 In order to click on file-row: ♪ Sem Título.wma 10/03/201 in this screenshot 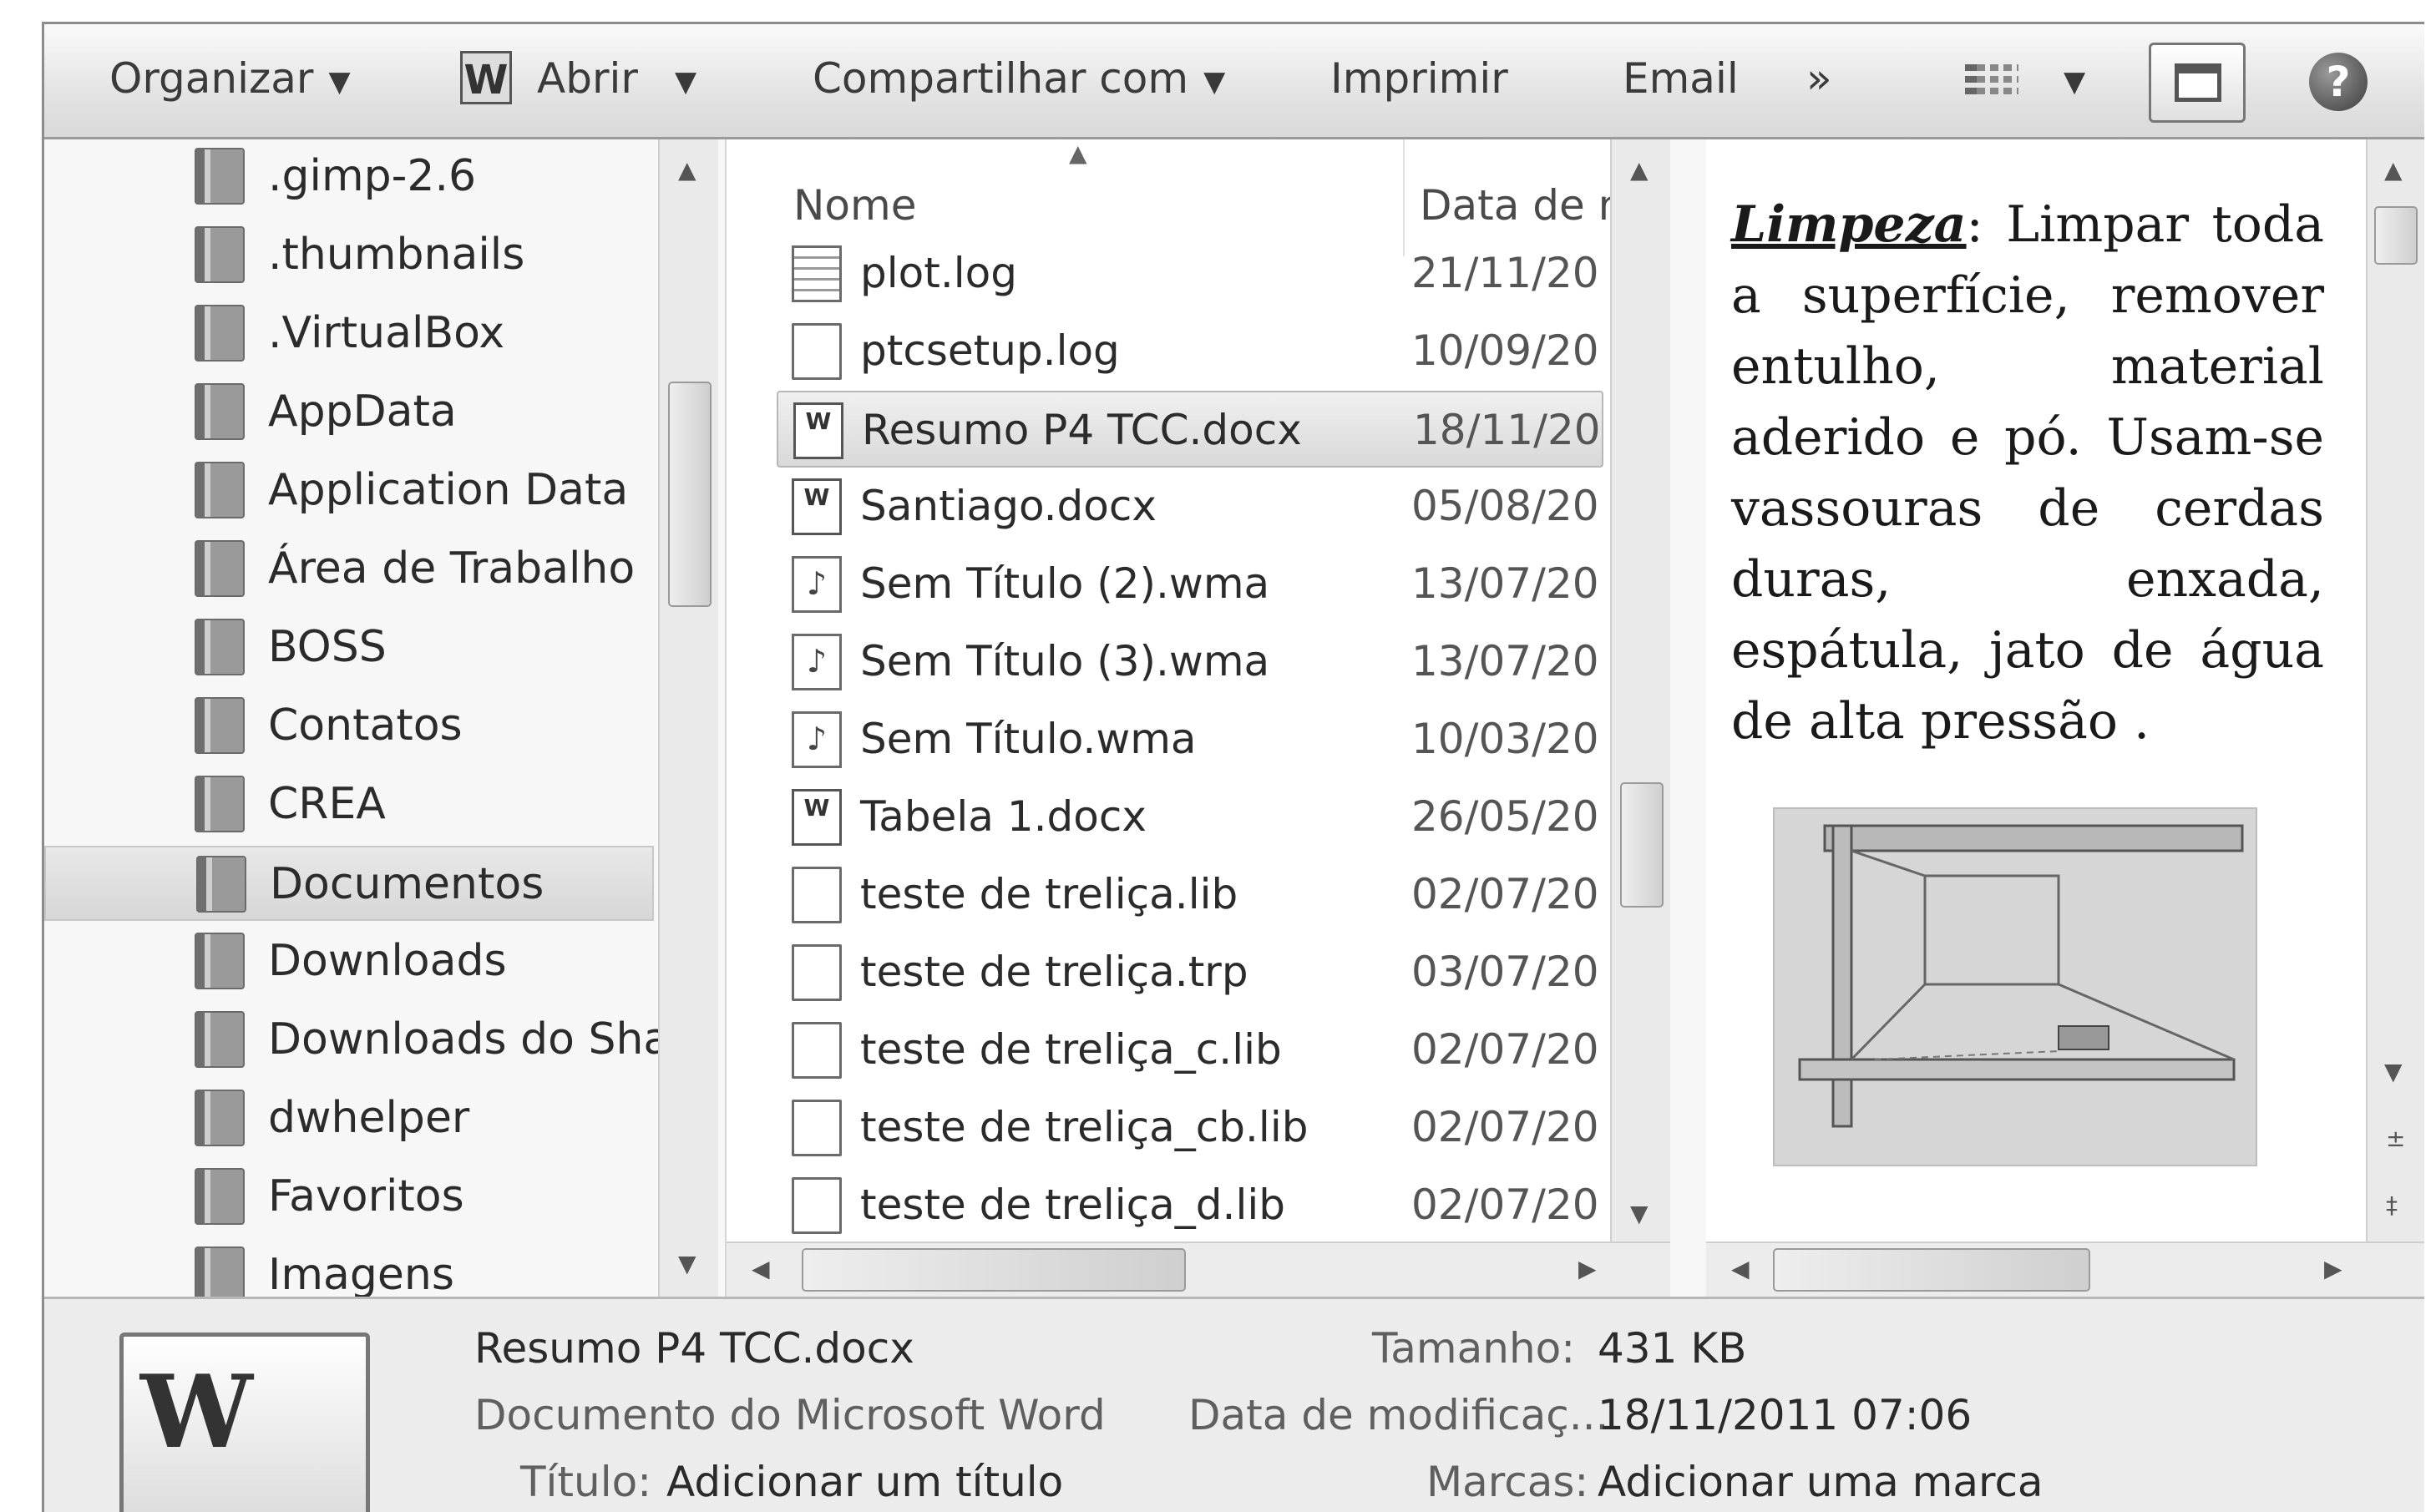, I will do `click(1190, 740)`.